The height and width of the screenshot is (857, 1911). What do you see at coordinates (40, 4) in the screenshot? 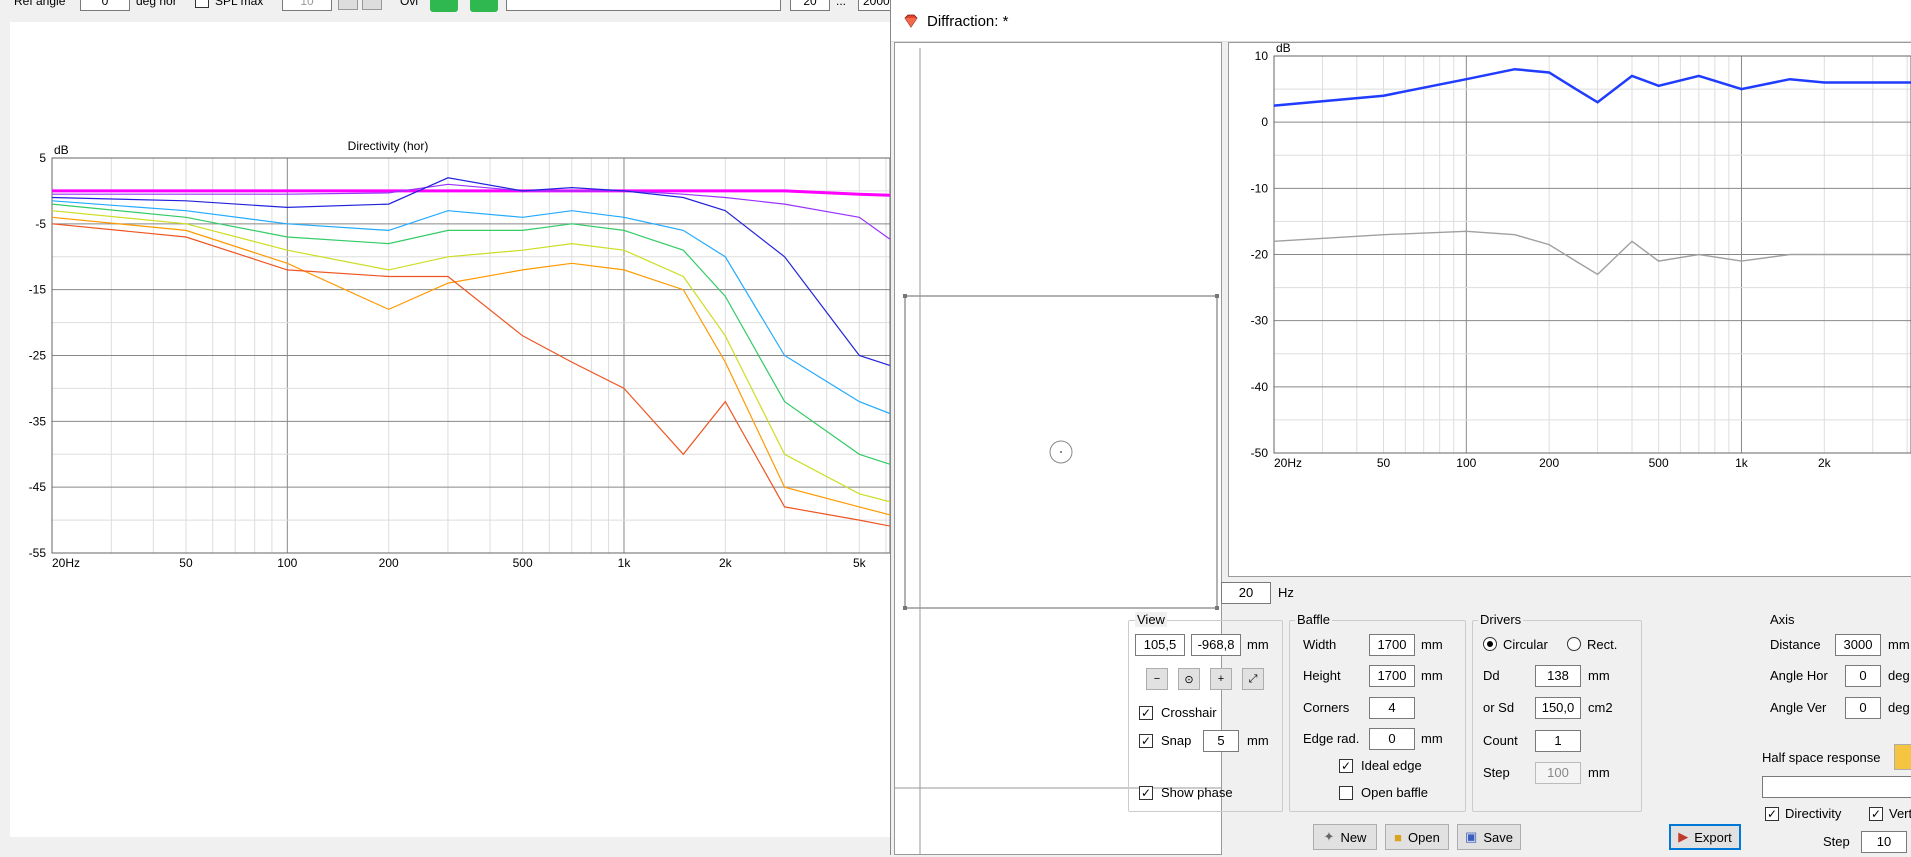
I see `ref-angle-label: Ref angle` at bounding box center [40, 4].